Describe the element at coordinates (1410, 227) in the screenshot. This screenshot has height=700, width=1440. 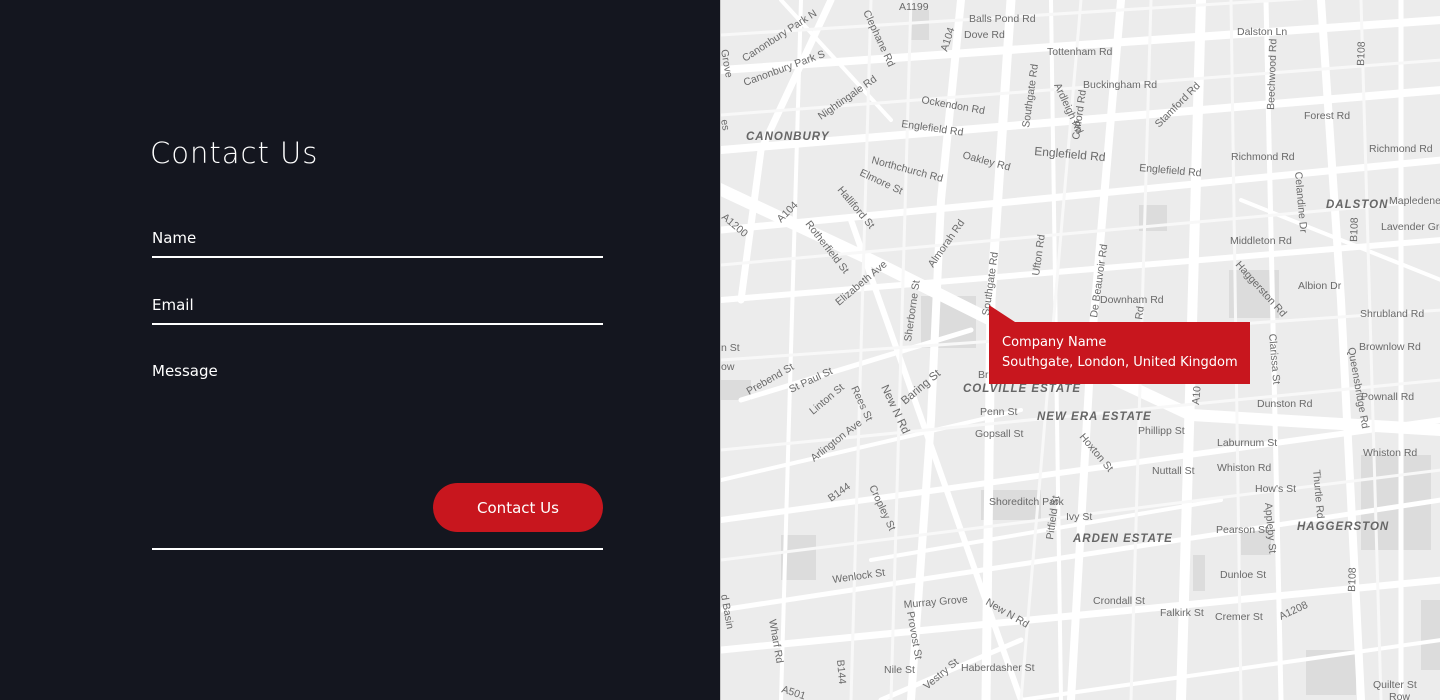
I see `map-label: Lavender Grove` at that location.